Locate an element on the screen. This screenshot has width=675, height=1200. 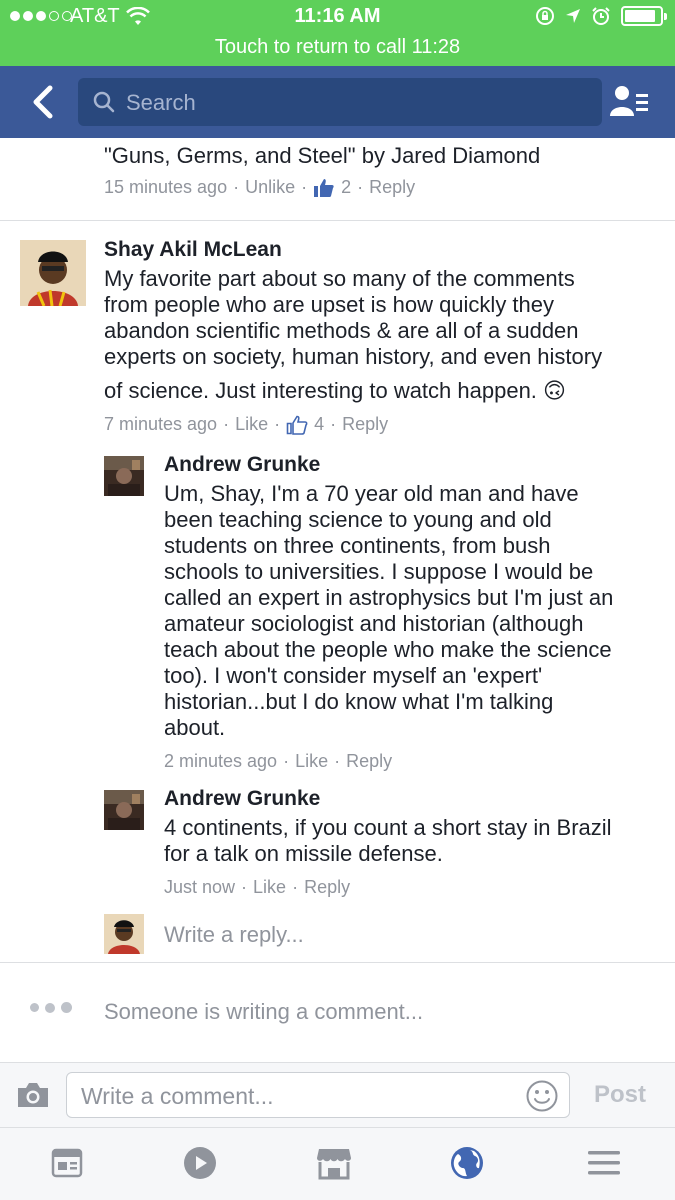
like-count: 2 is located at coordinates (346, 187).